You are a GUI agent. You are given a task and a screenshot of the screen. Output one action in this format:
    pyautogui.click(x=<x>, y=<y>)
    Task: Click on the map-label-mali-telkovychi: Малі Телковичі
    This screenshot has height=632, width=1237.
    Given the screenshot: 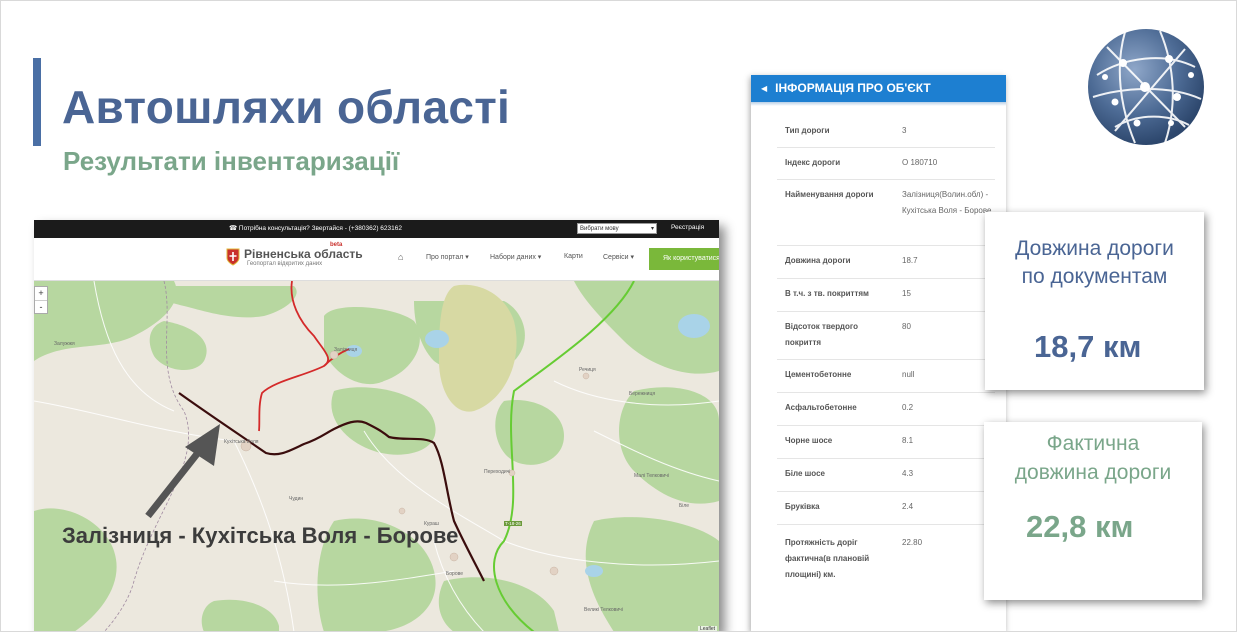 What is the action you would take?
    pyautogui.click(x=651, y=476)
    